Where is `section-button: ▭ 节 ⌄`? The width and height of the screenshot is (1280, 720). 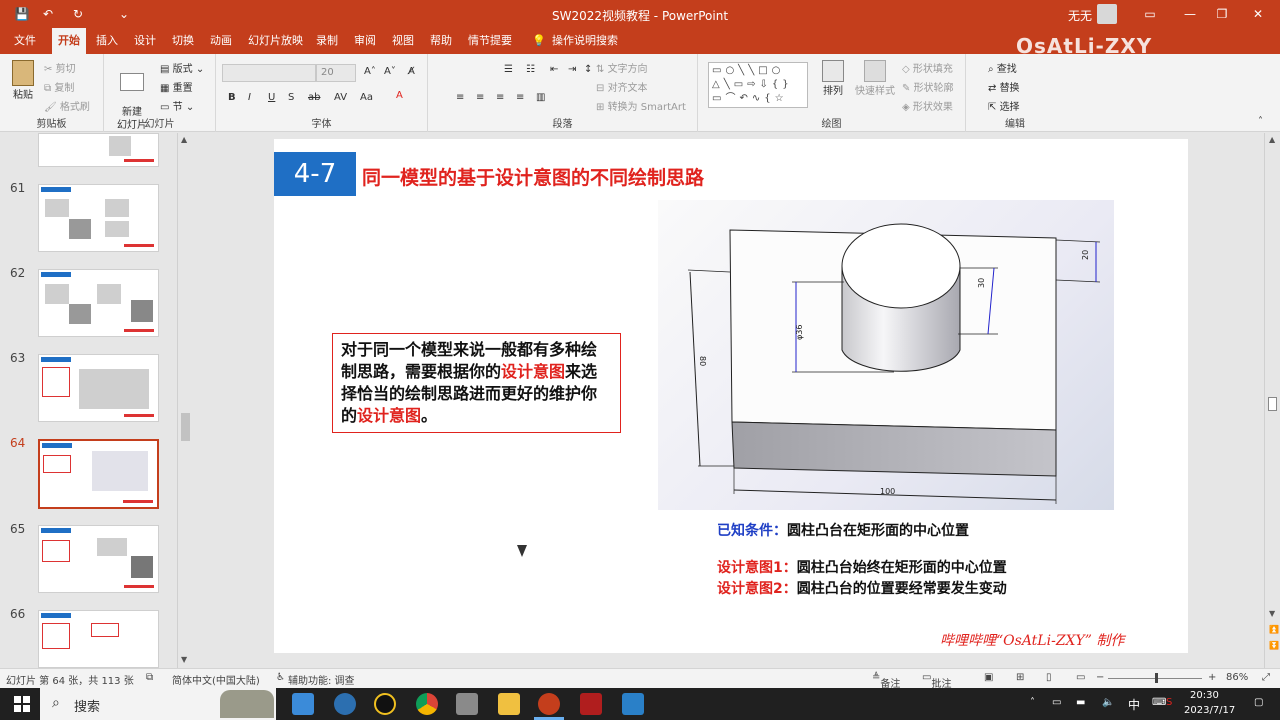 section-button: ▭ 节 ⌄ is located at coordinates (177, 105).